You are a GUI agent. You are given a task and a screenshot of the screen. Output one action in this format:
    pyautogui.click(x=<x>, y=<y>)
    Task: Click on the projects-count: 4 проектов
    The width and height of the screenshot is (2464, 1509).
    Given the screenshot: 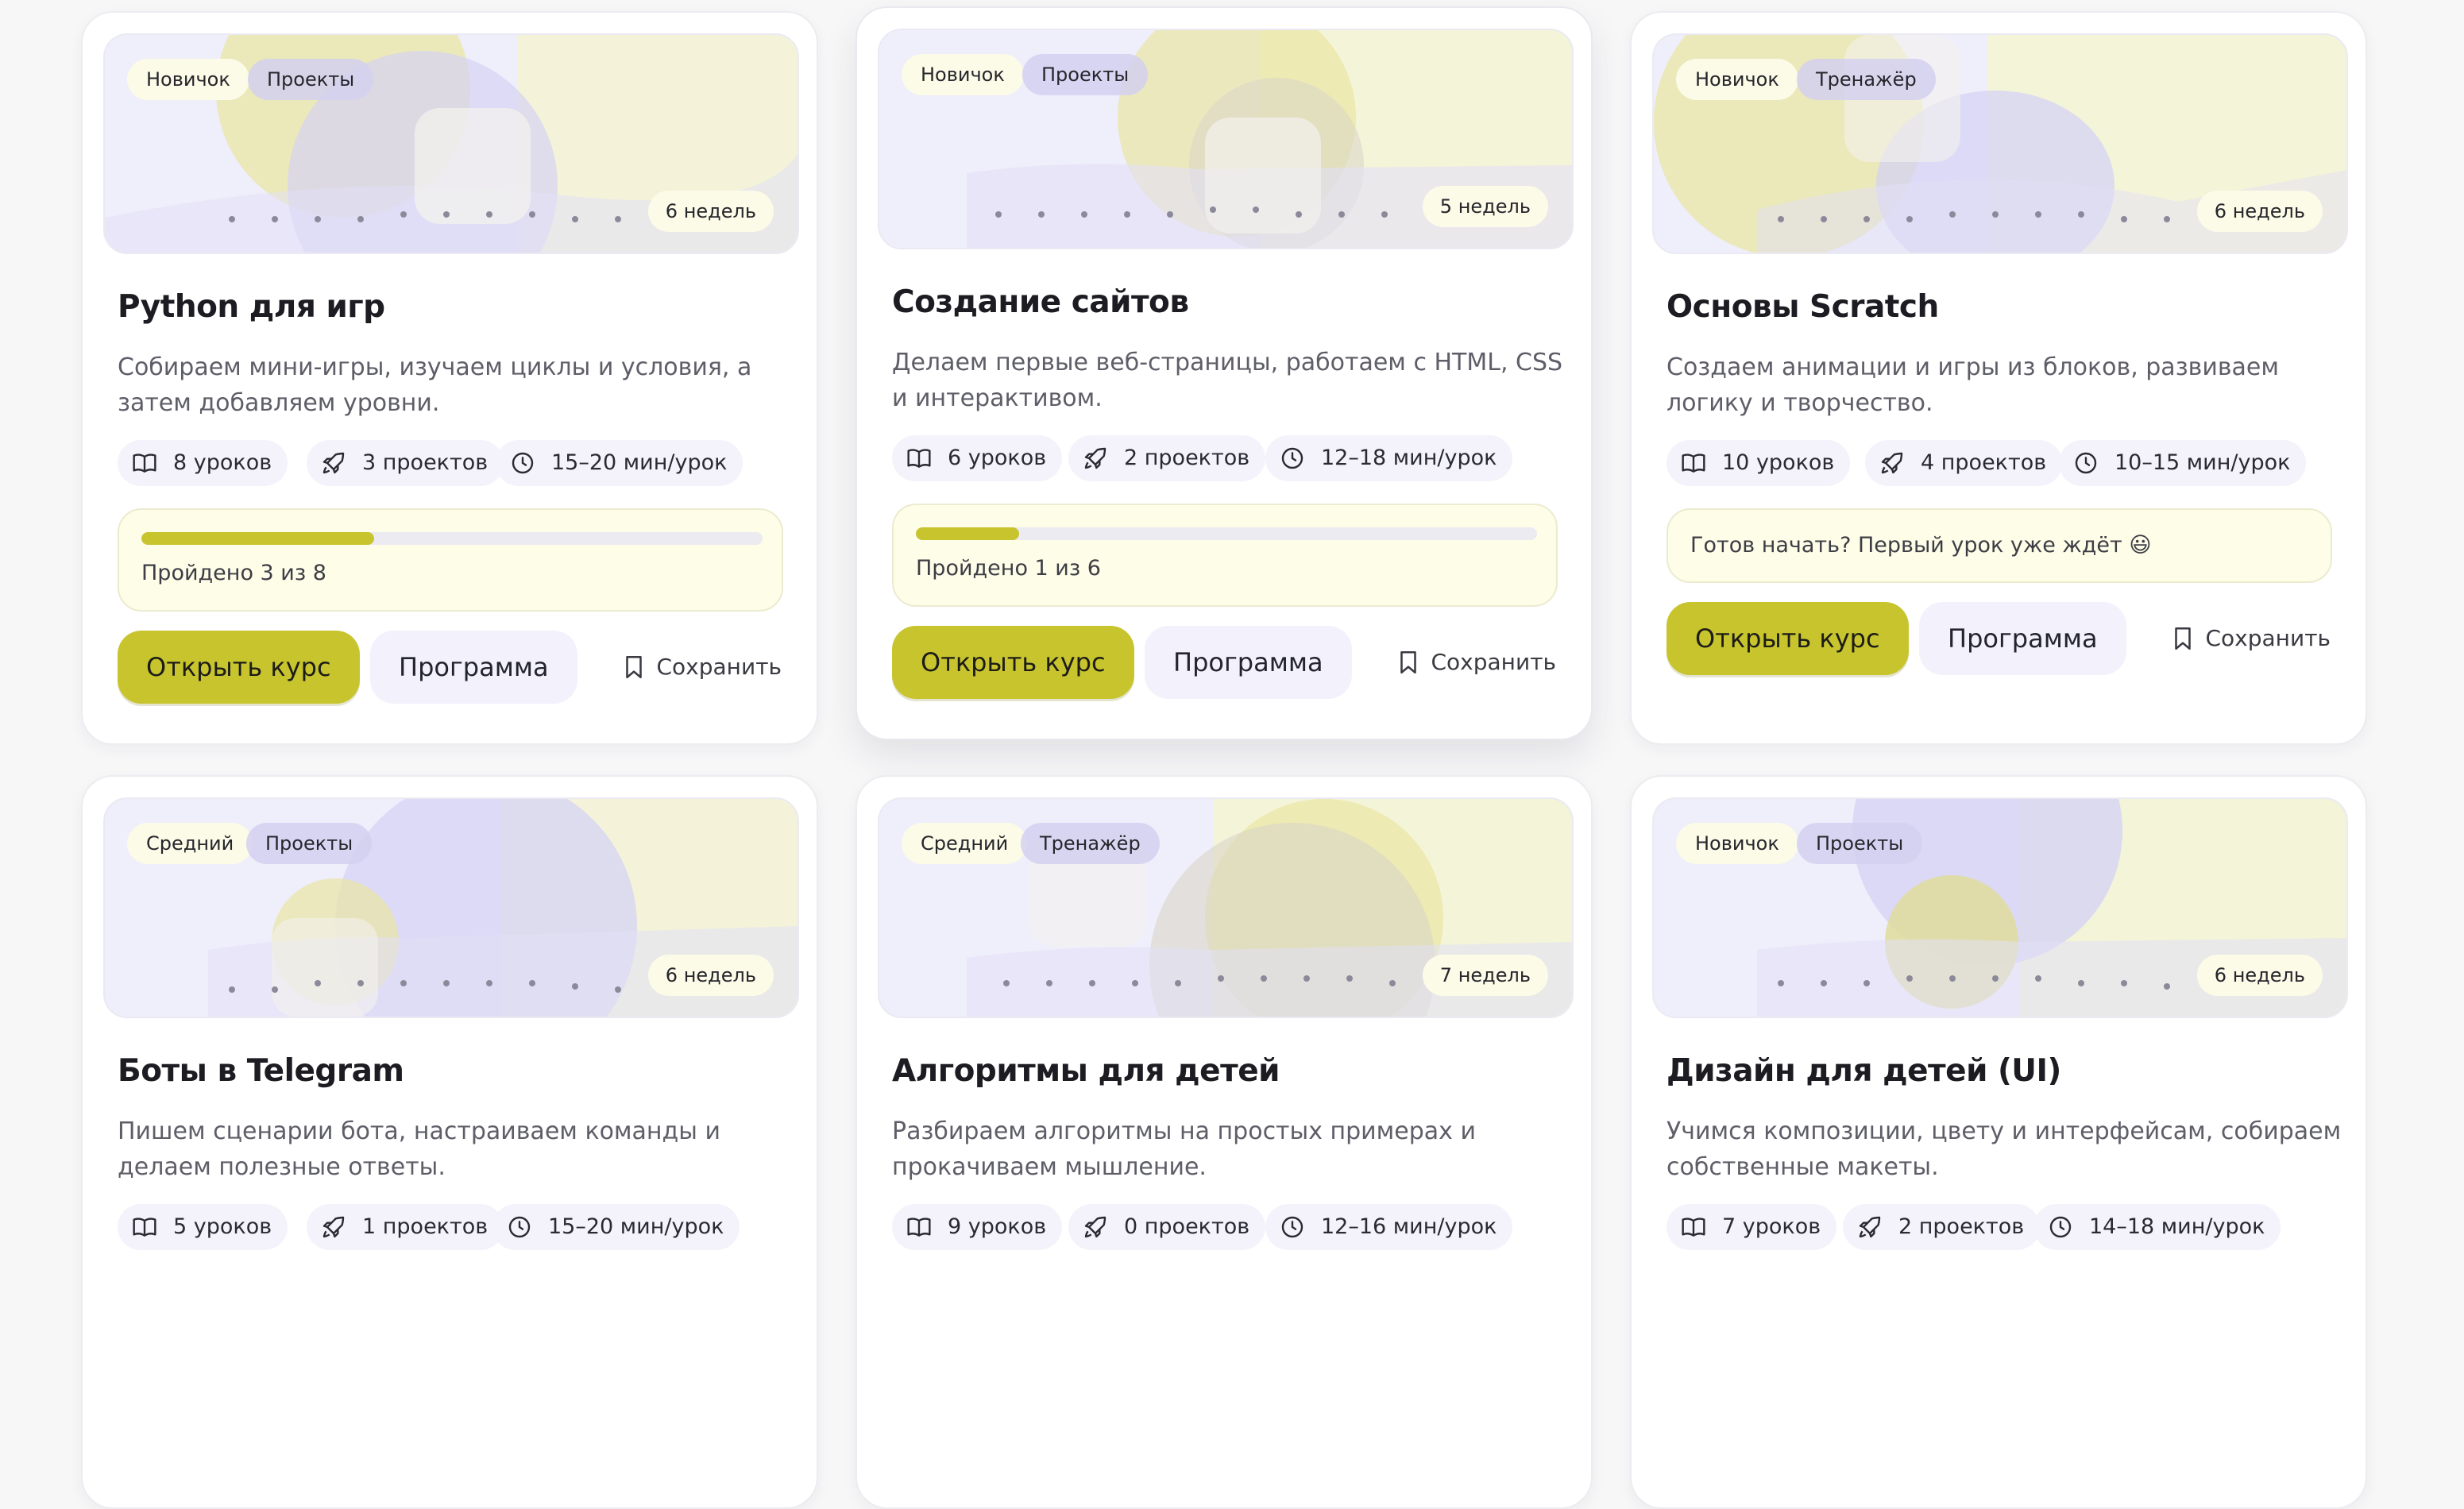 What is the action you would take?
    pyautogui.click(x=1984, y=463)
    